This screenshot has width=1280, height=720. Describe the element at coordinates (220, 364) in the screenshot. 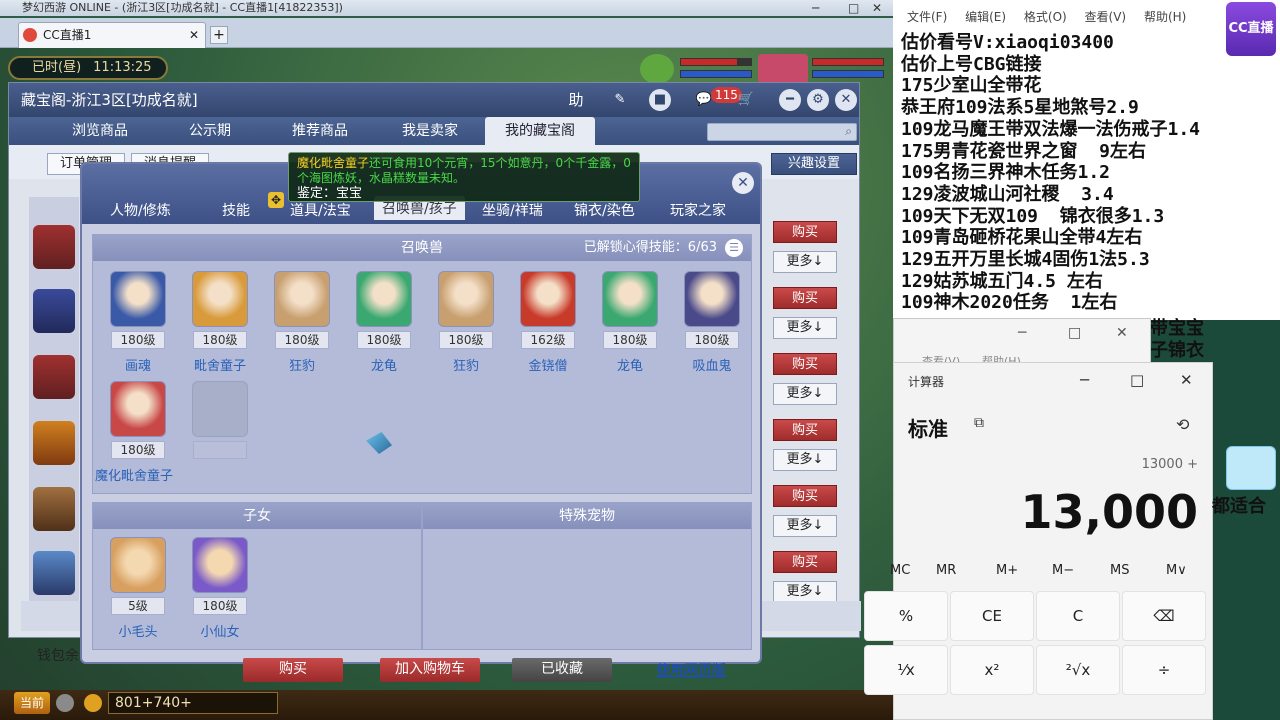

I see `pet-name: 毗舍童子` at that location.